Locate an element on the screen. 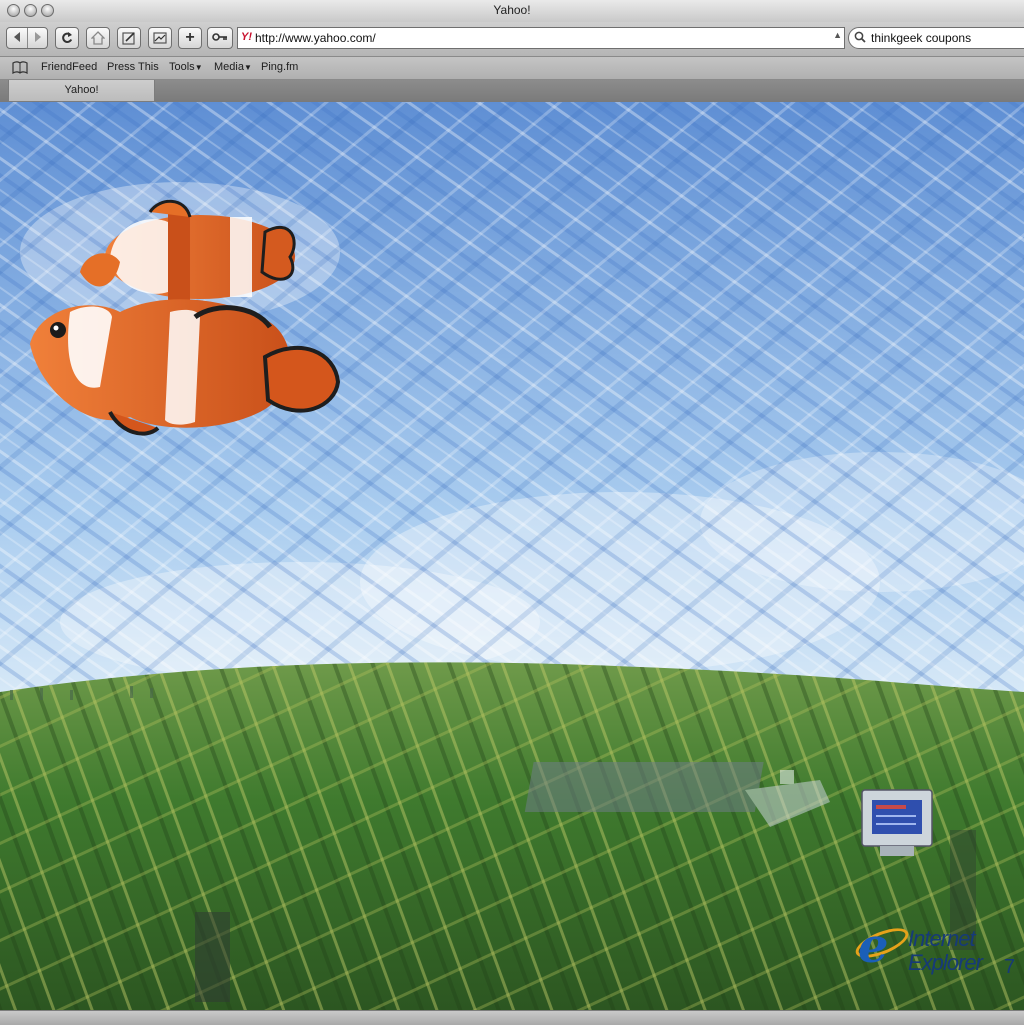  snapshot-icon is located at coordinates (160, 38).